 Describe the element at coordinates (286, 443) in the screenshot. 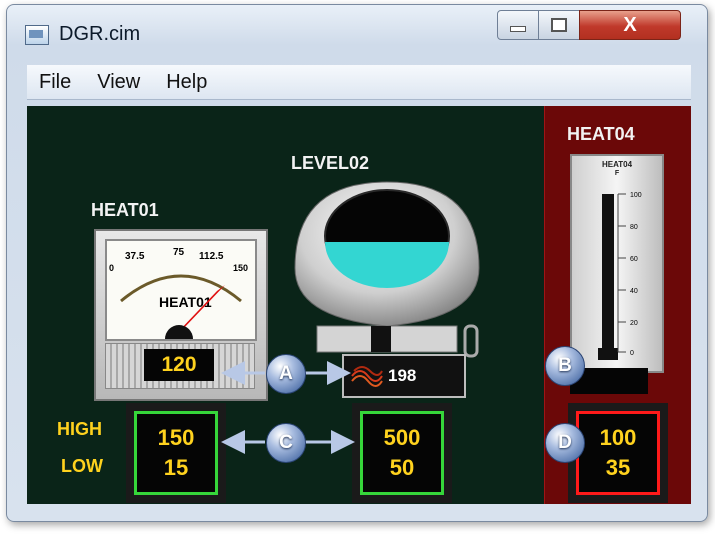

I see `callout-c: C` at that location.